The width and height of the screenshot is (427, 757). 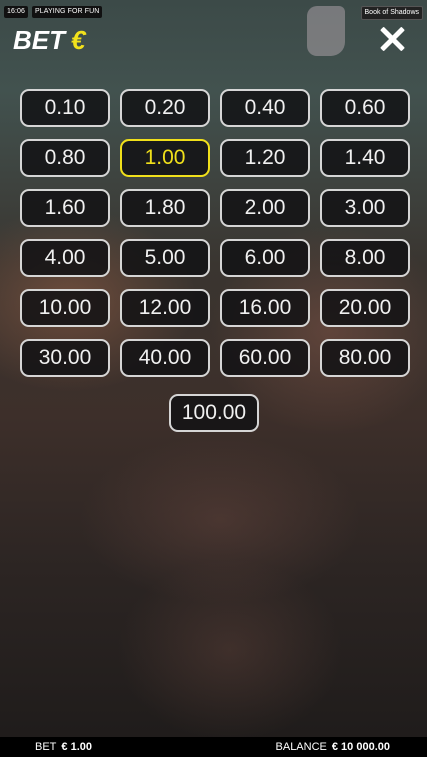 I want to click on bet-option-button: 1.40, so click(x=365, y=158).